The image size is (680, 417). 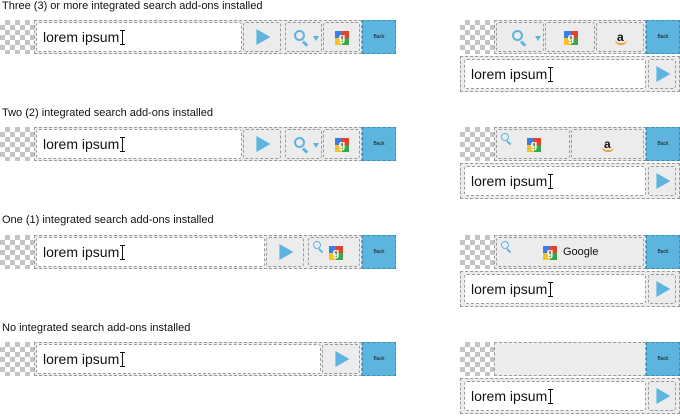 I want to click on google-addon-button: g Google, so click(x=570, y=252).